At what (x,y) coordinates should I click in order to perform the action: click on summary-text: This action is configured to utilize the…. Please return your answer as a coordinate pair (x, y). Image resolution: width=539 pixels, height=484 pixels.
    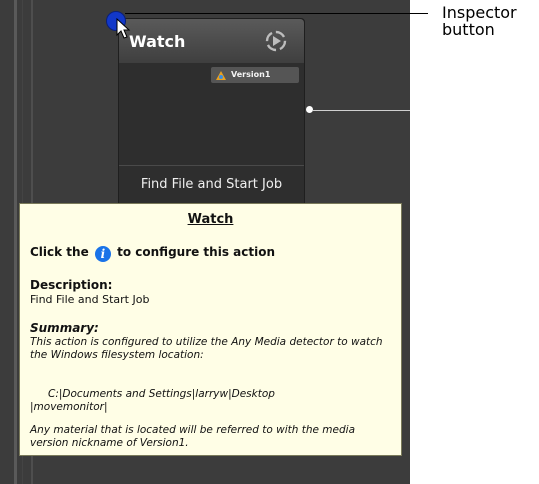
    Looking at the image, I should click on (206, 348).